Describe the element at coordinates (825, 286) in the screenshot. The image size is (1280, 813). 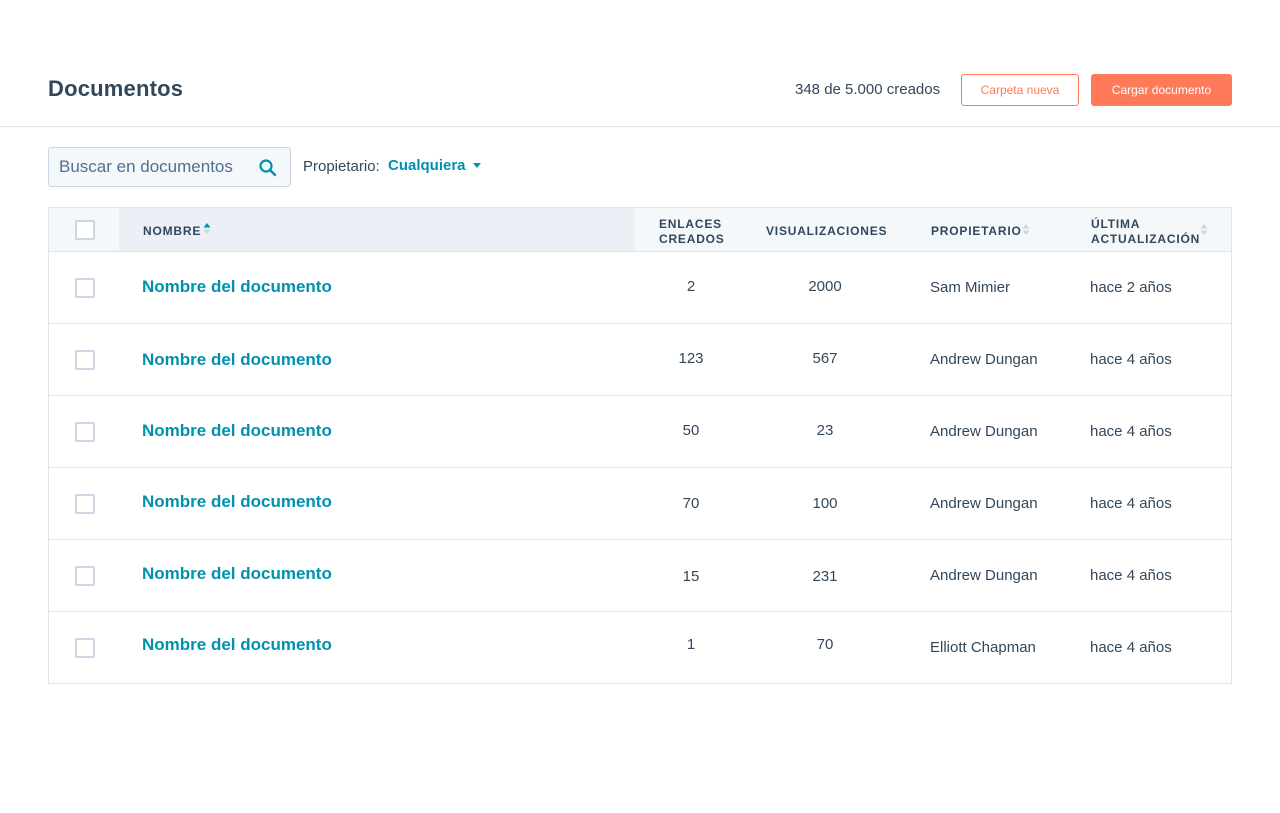
I see `views-value: 2000` at that location.